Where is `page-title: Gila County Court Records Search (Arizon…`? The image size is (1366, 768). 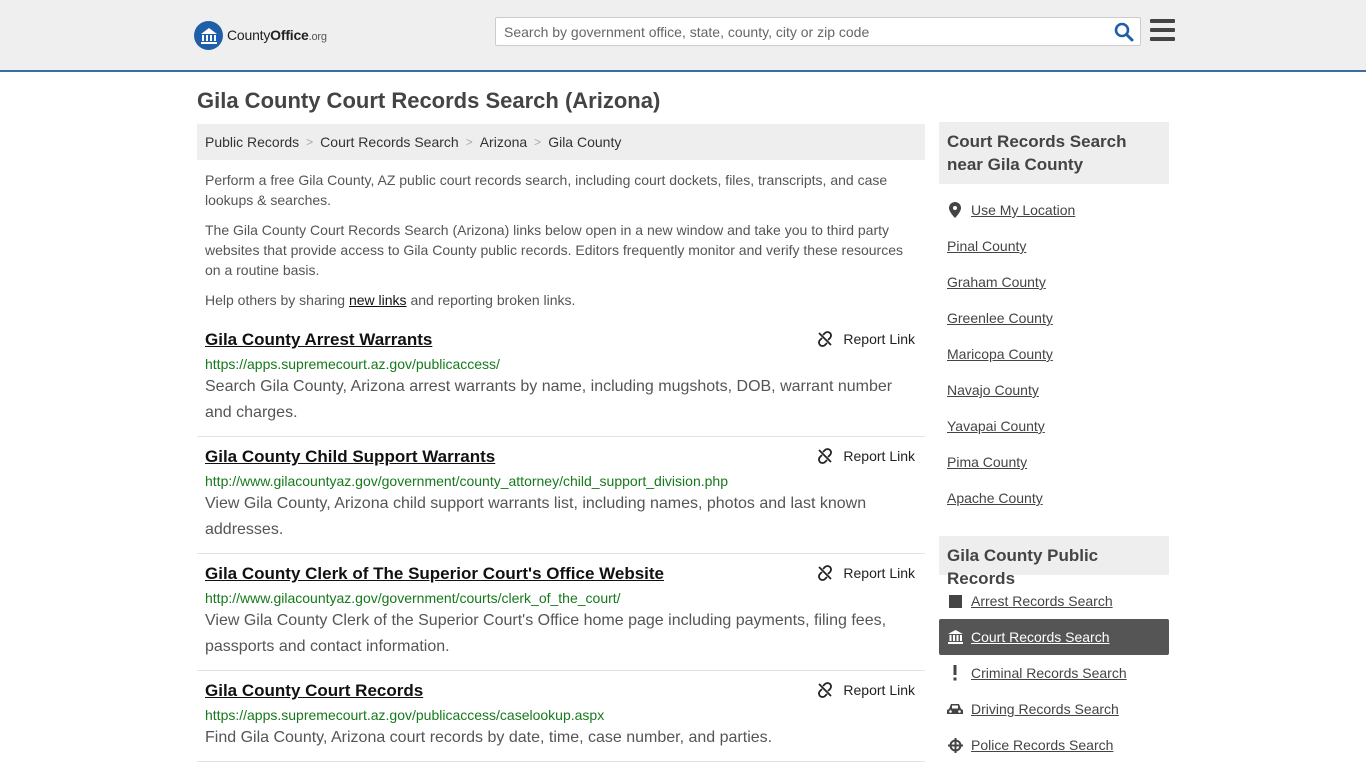 page-title: Gila County Court Records Search (Arizon… is located at coordinates (429, 100).